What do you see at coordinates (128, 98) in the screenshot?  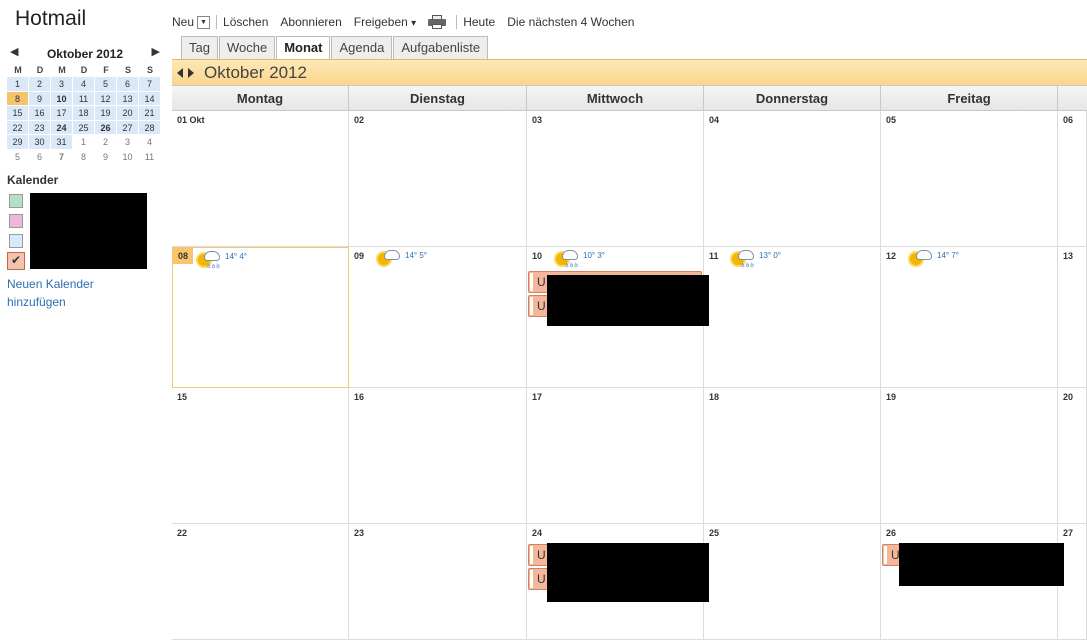 I see `mini-calendar-day: 13` at bounding box center [128, 98].